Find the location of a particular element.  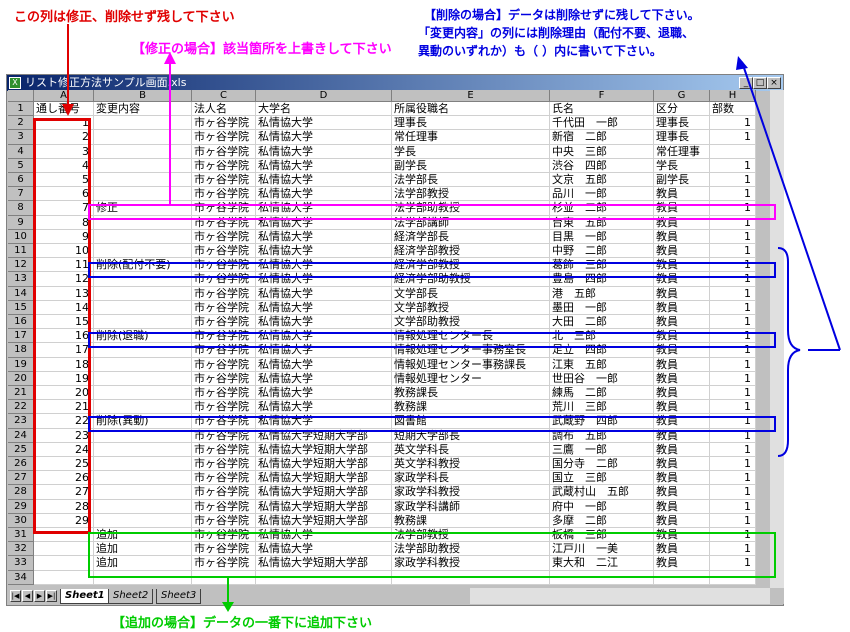

blue-arrow-head is located at coordinates (742, 63).